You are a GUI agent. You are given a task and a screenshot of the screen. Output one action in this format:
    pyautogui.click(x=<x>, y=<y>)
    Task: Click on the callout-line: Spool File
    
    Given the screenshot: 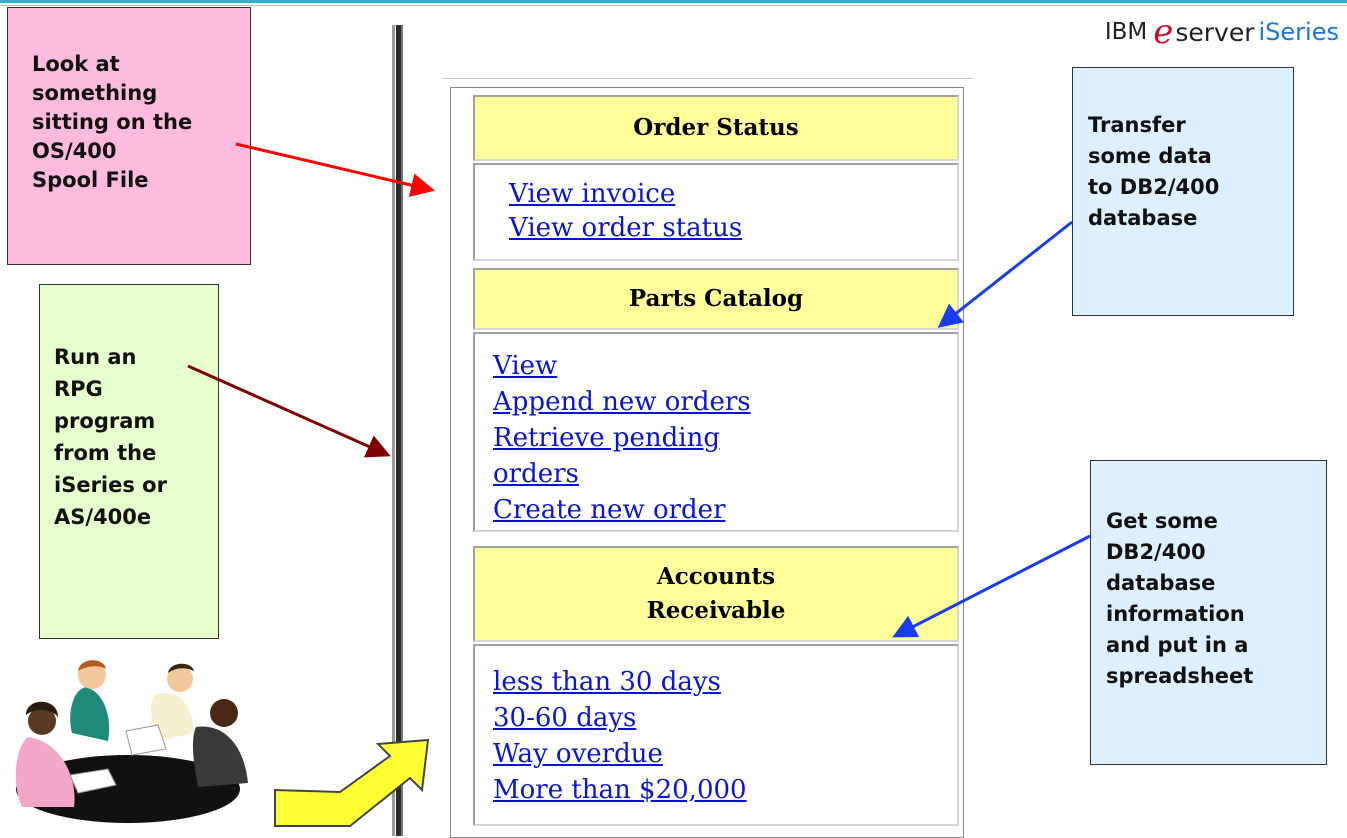 What is the action you would take?
    pyautogui.click(x=90, y=180)
    